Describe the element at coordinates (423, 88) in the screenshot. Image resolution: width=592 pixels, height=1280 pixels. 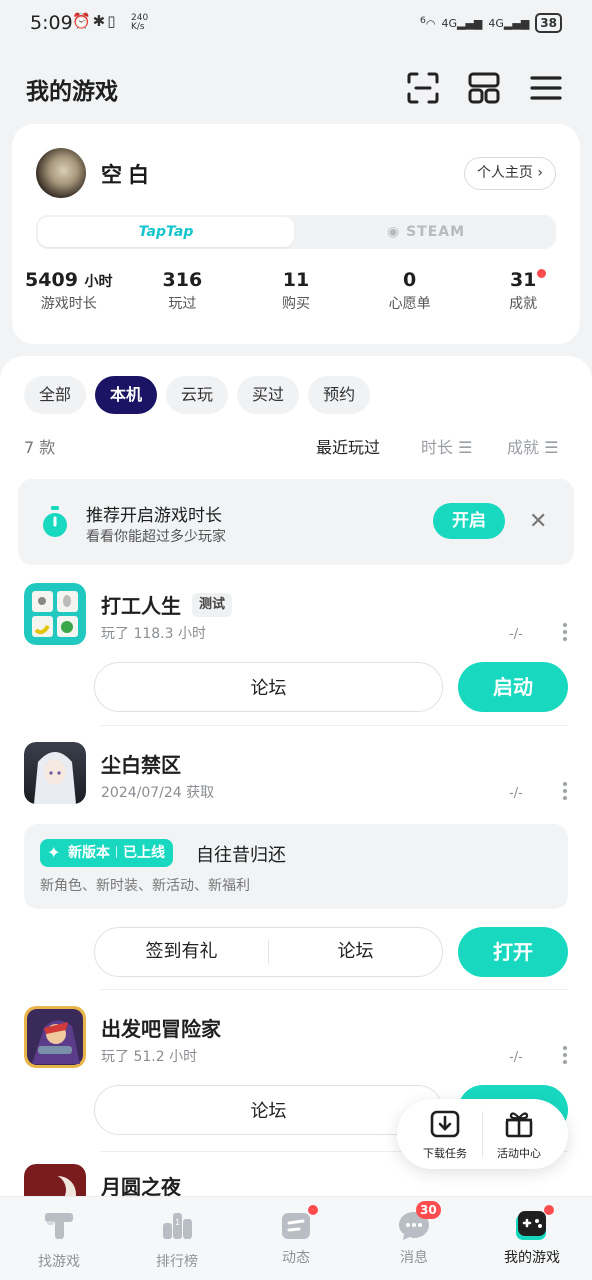
I see `scan-icon` at that location.